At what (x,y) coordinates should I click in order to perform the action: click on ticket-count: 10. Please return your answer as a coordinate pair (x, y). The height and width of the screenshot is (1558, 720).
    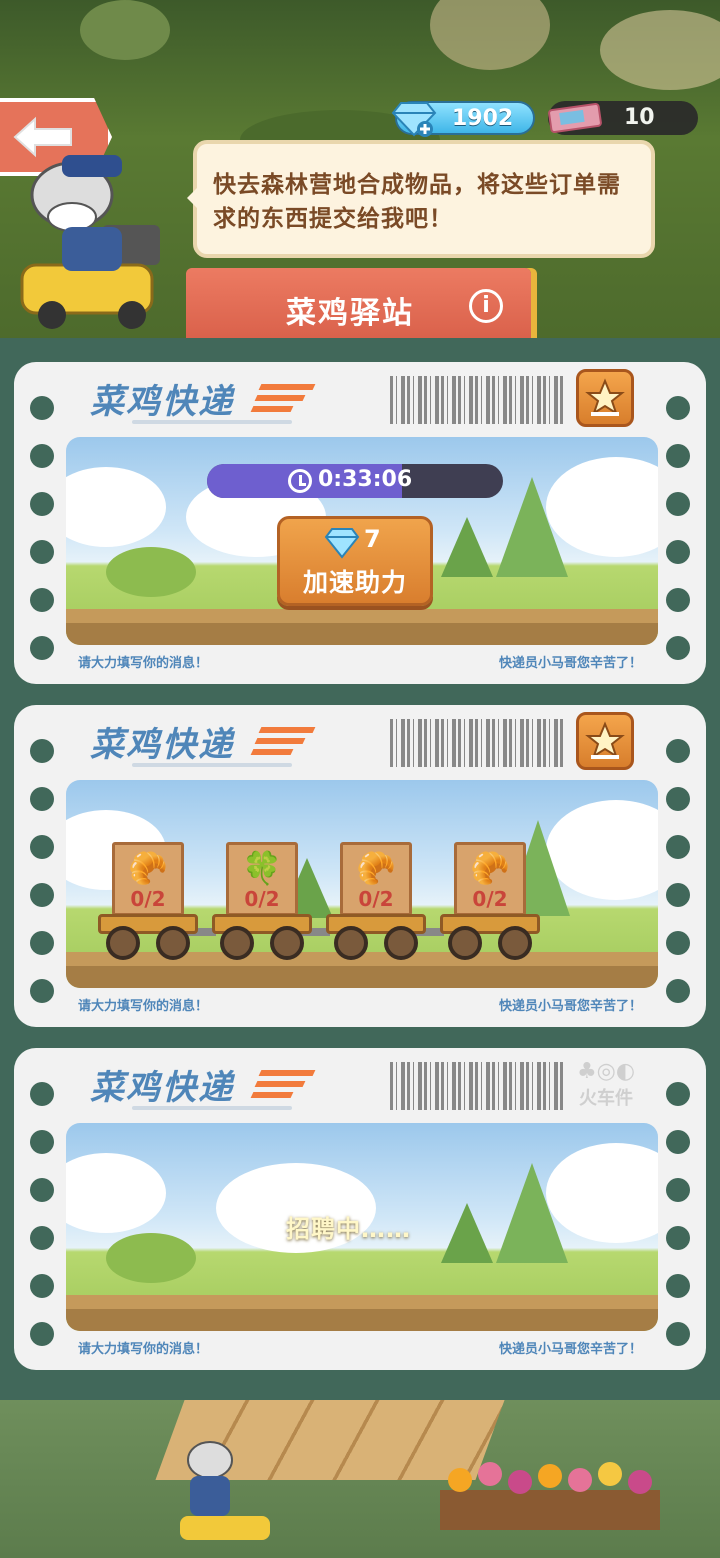
    Looking at the image, I should click on (639, 117).